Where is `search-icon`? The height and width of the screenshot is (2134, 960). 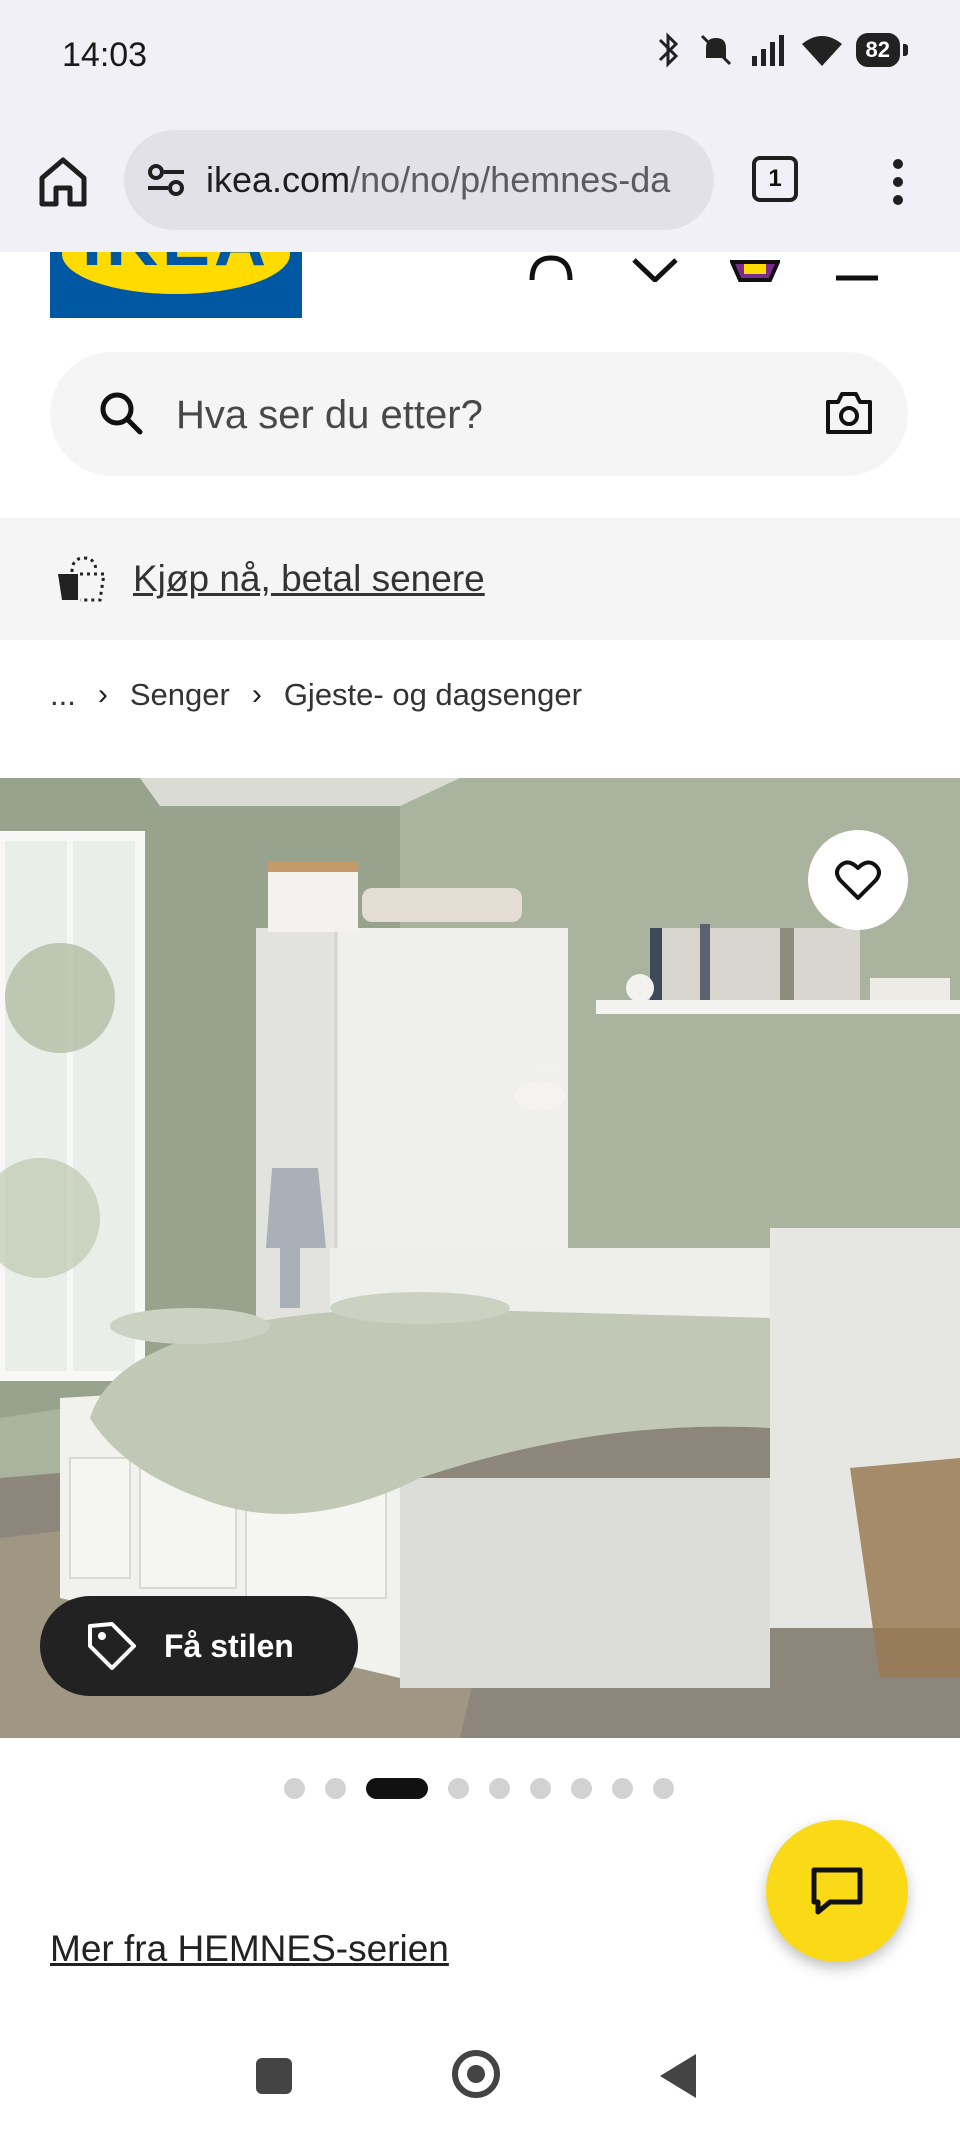
search-icon is located at coordinates (121, 413).